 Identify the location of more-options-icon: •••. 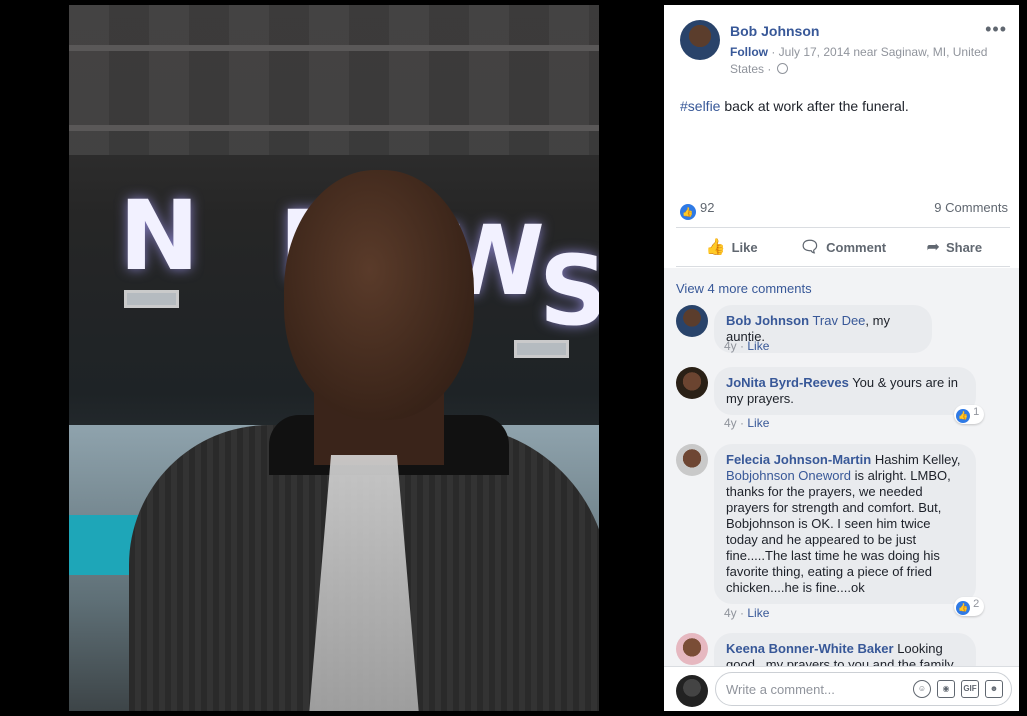
(996, 29).